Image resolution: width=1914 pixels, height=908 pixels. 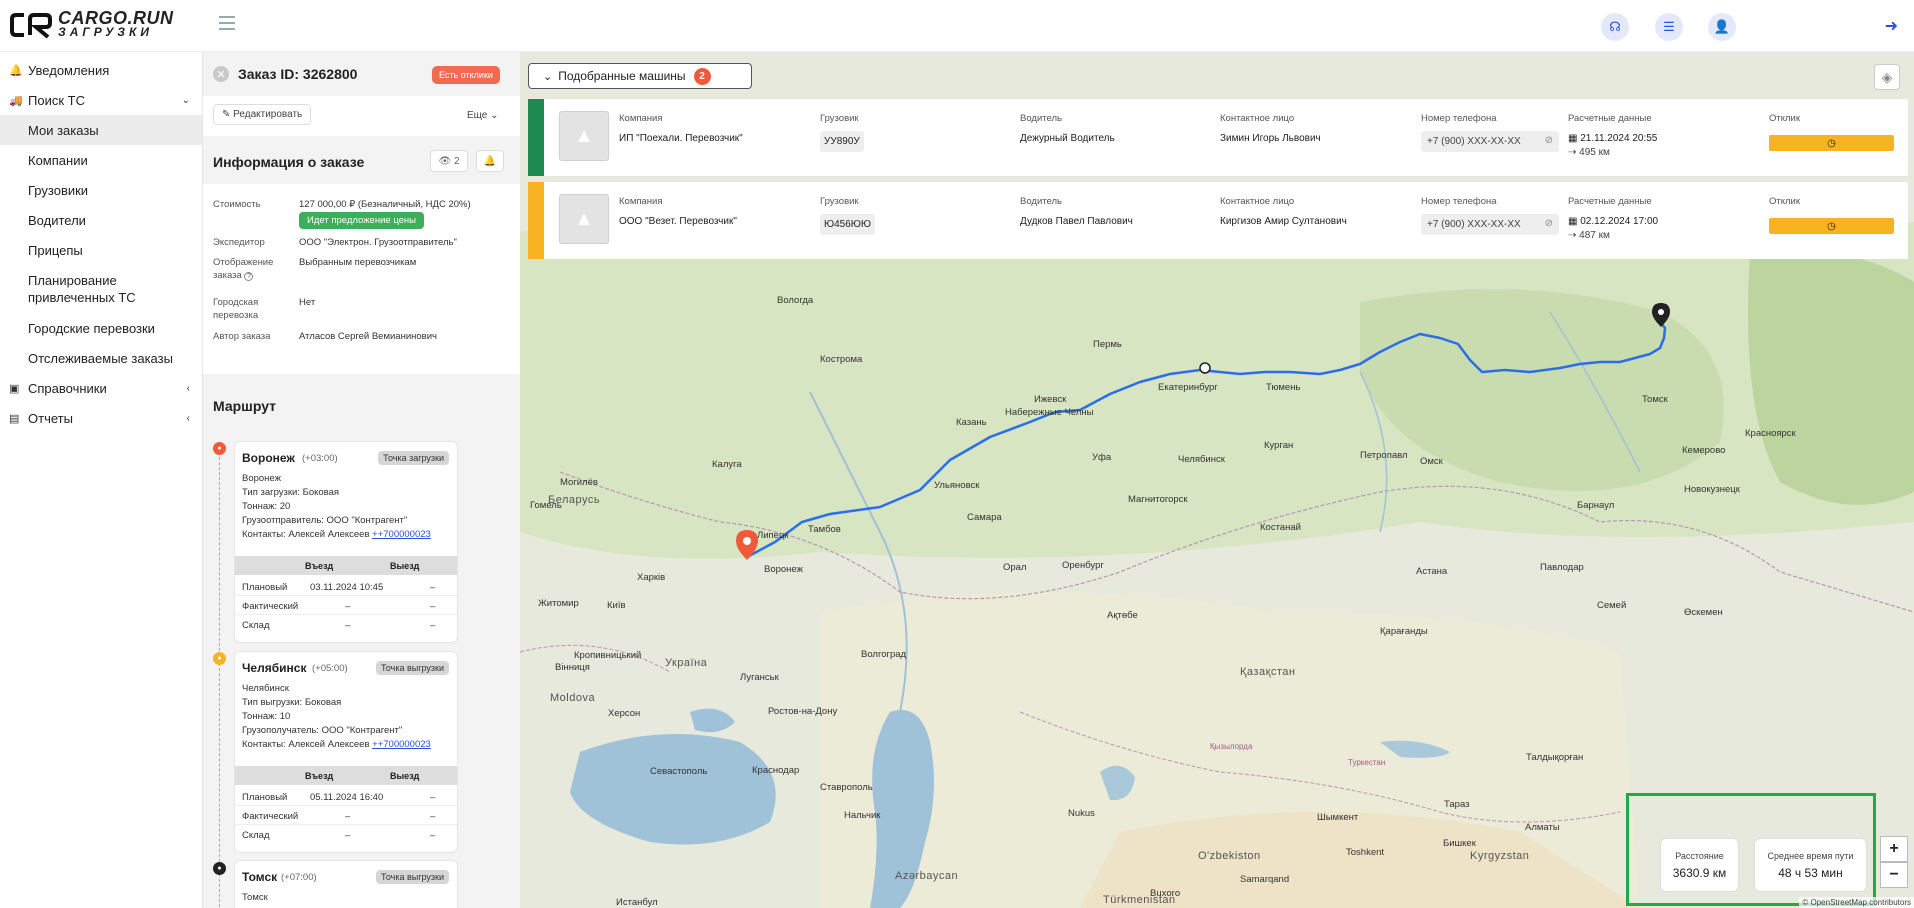 What do you see at coordinates (1810, 856) in the screenshot?
I see `travel-time-label: Среднее время пути` at bounding box center [1810, 856].